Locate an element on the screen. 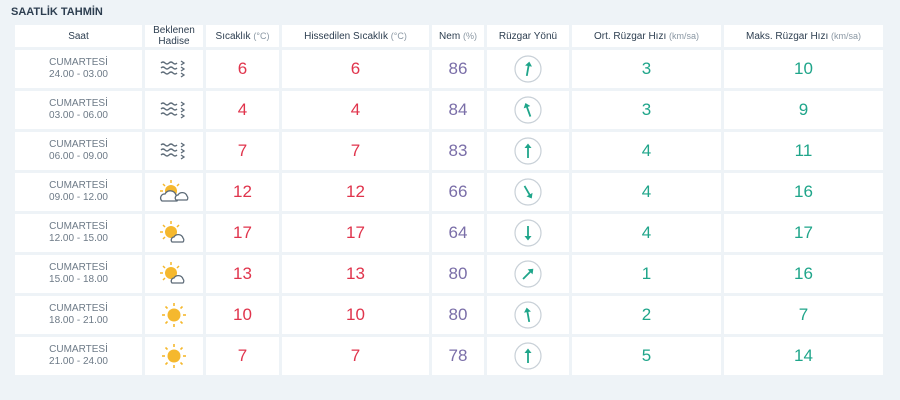 This screenshot has width=900, height=400. max-wind-cell: 9 is located at coordinates (803, 110).